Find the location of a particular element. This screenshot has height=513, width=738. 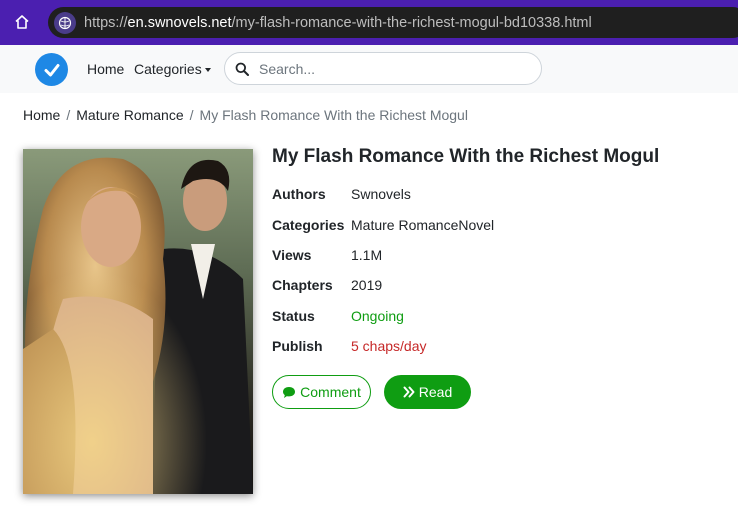

info-row-publish: Publish 5 chaps/day is located at coordinates (349, 346).